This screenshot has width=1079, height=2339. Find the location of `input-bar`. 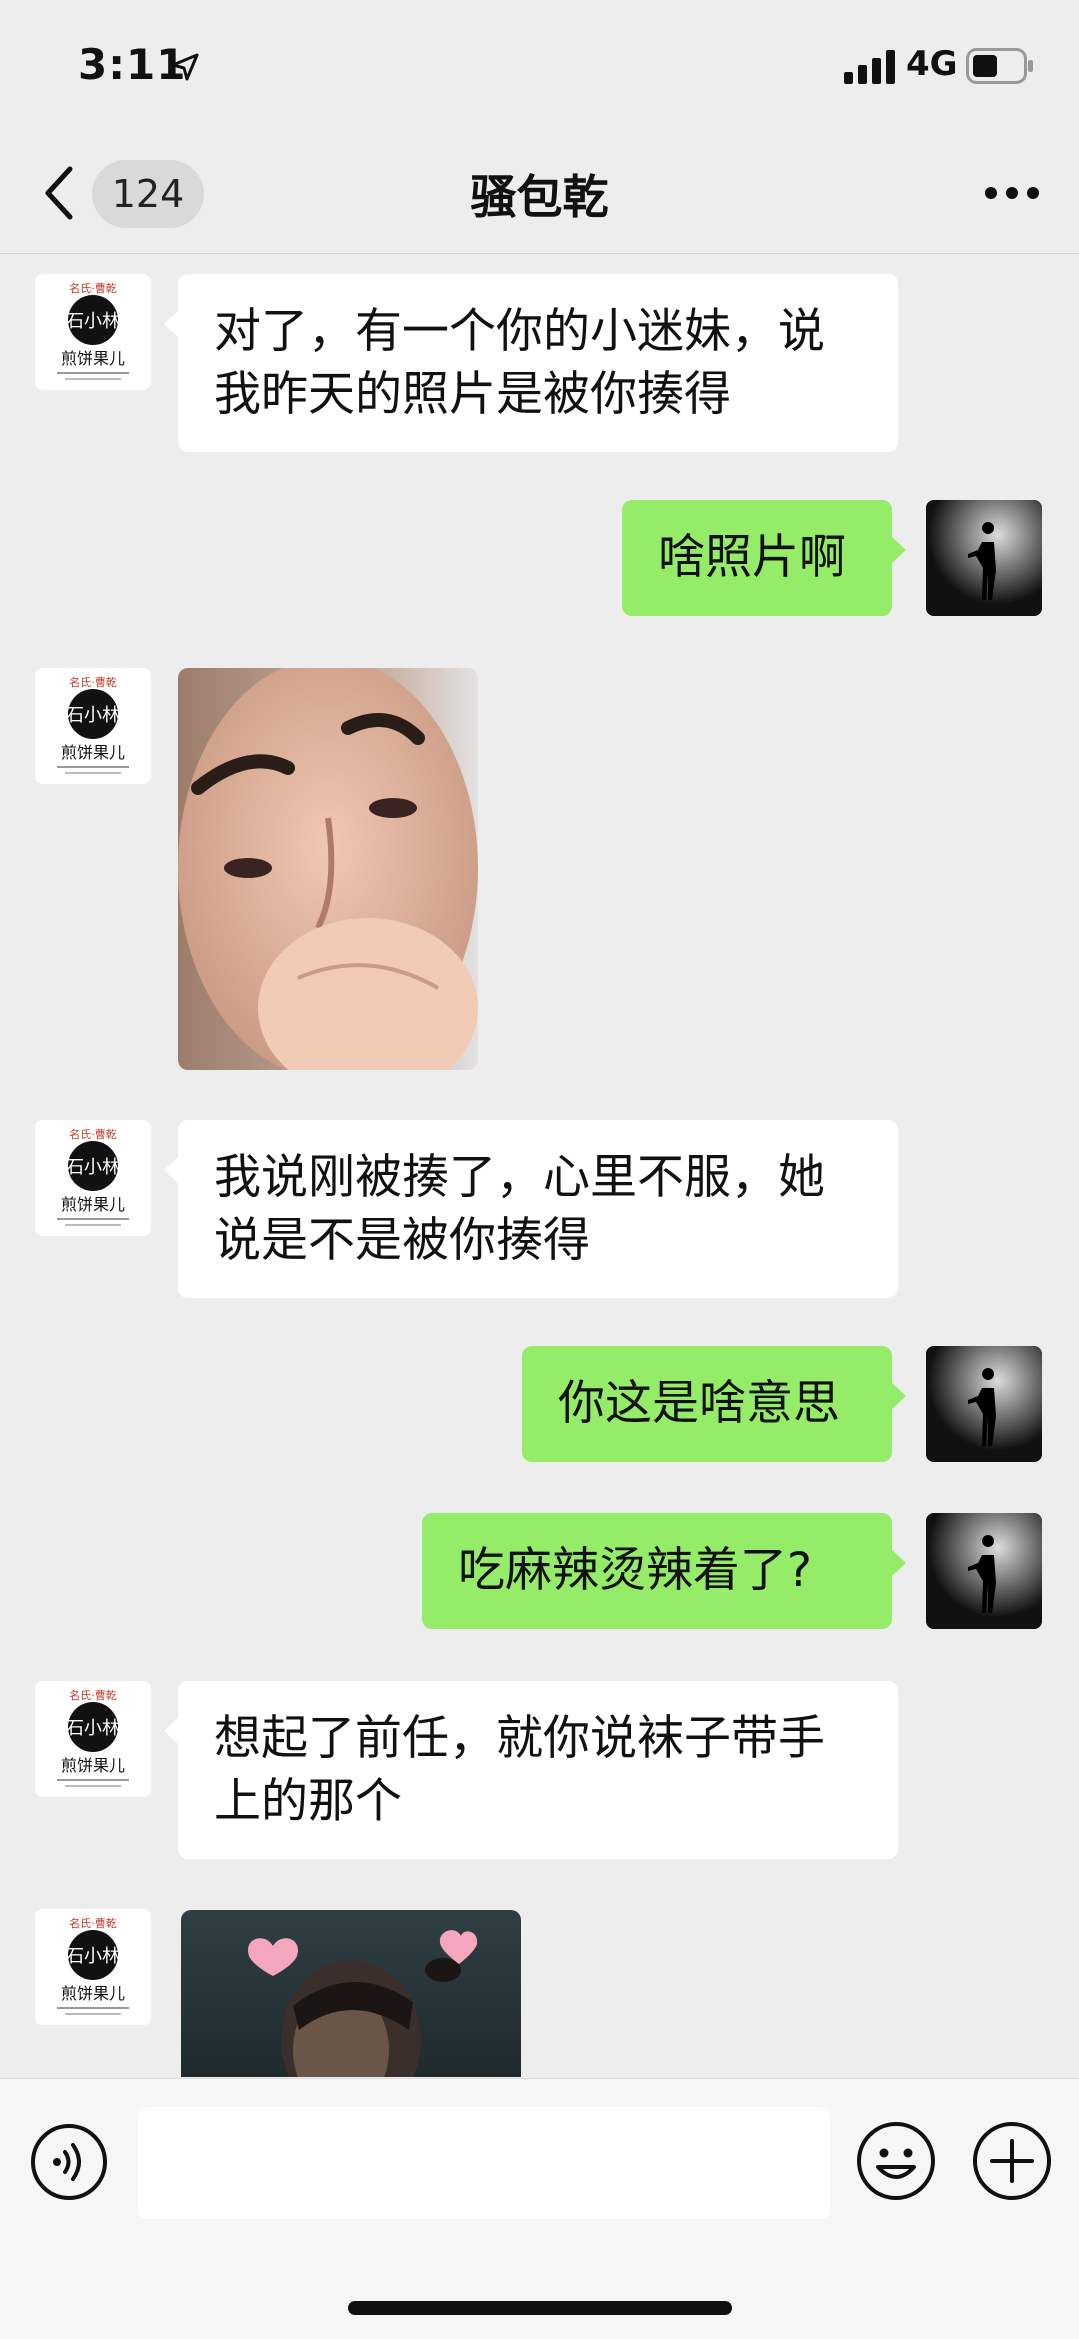

input-bar is located at coordinates (539, 2208).